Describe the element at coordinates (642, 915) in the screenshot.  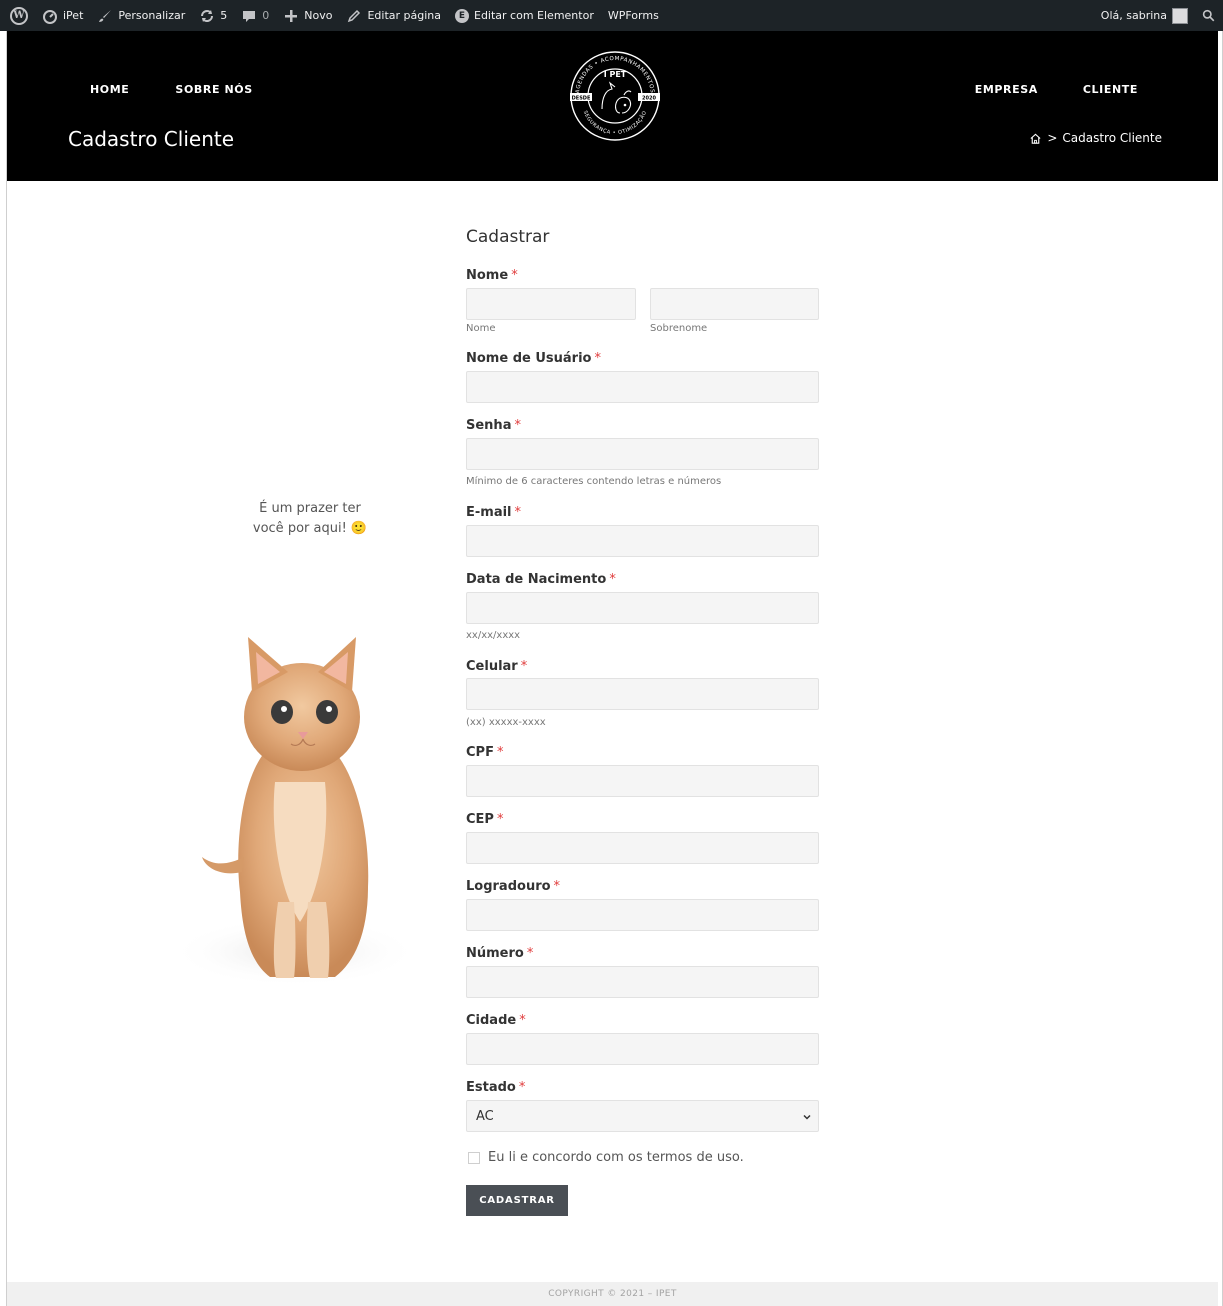
I see `street-input` at that location.